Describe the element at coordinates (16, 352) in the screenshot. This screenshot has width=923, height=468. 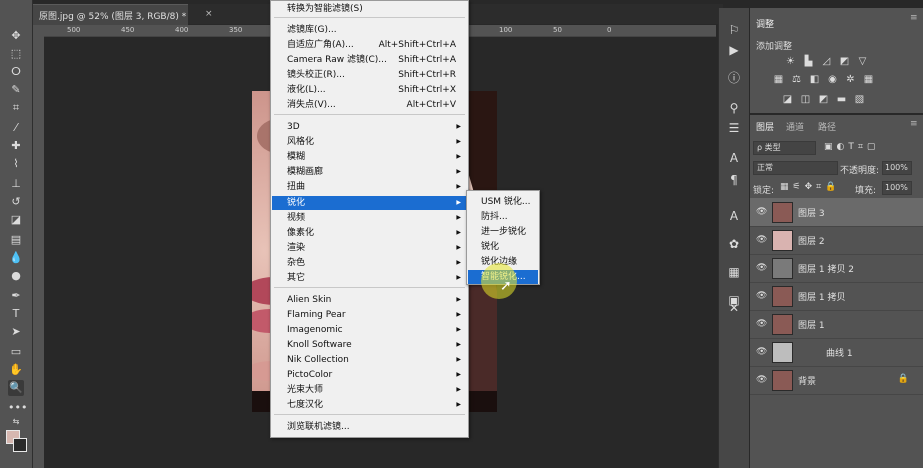
I see `shape-tool-icon: ▭` at that location.